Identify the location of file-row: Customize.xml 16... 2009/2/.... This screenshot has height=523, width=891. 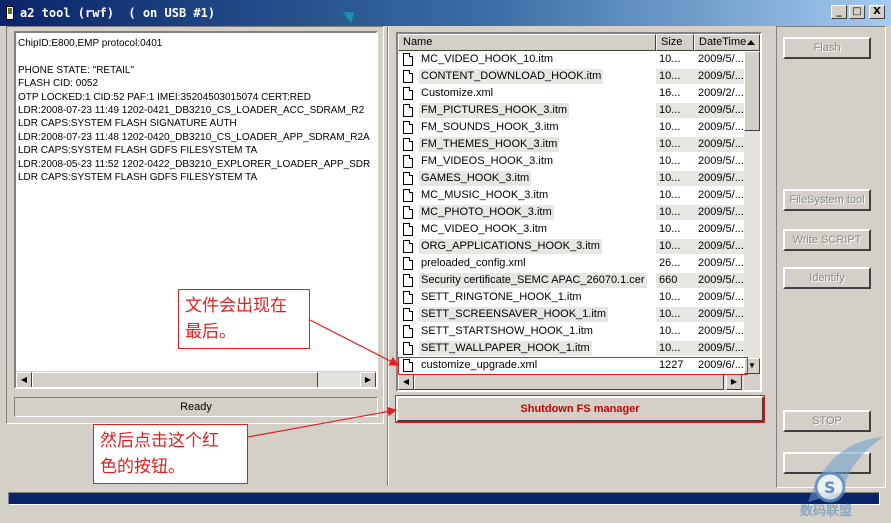
(573, 93).